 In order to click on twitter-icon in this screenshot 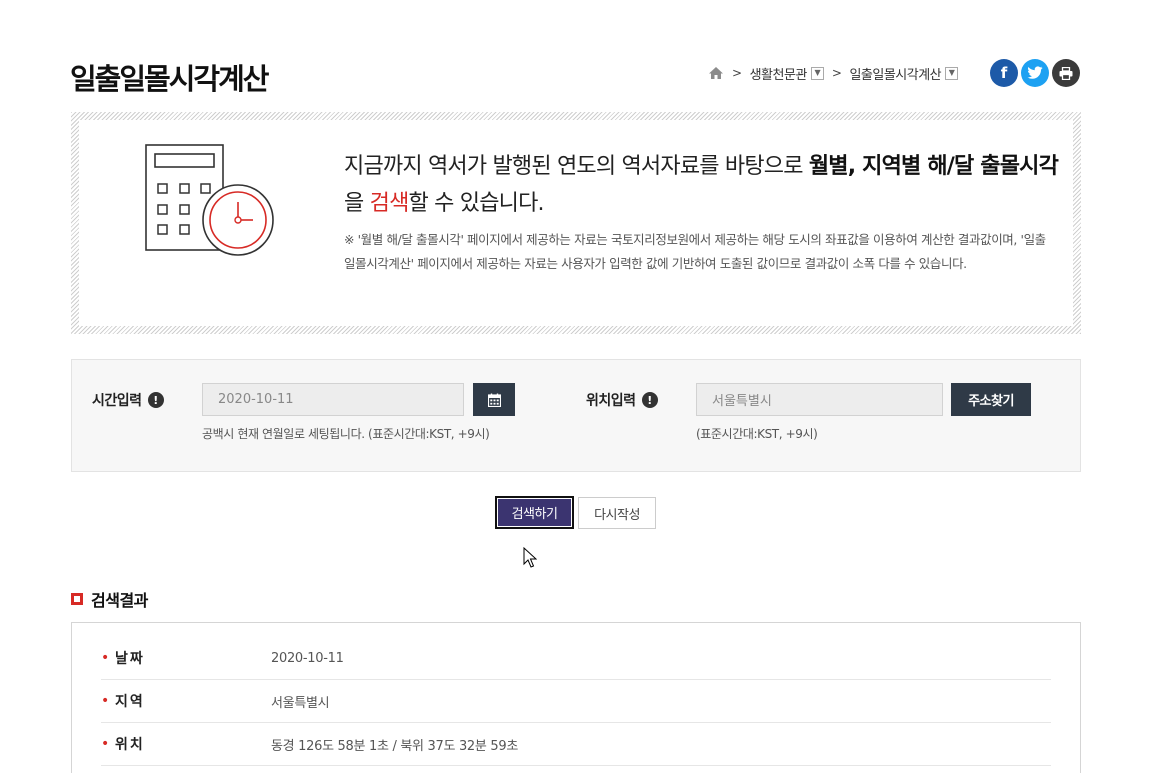, I will do `click(1035, 73)`.